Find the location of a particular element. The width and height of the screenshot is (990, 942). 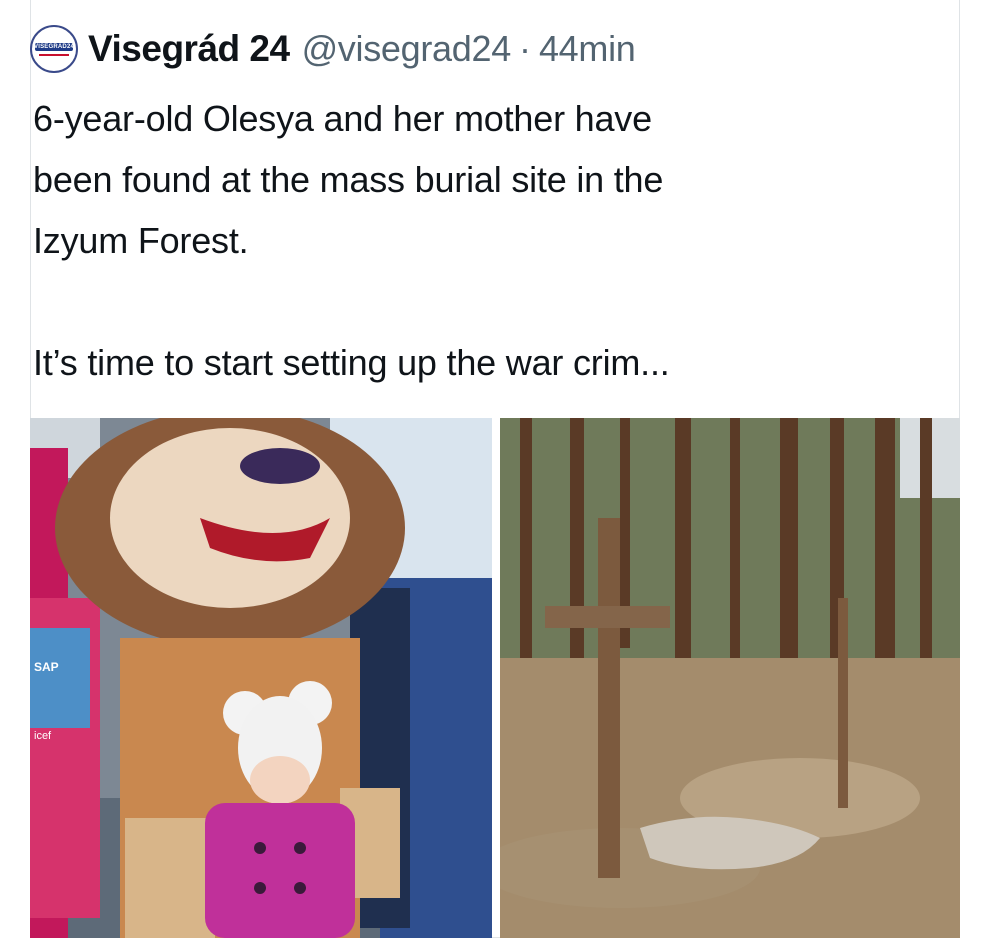

author-name: Visegrád 24 is located at coordinates (189, 49).